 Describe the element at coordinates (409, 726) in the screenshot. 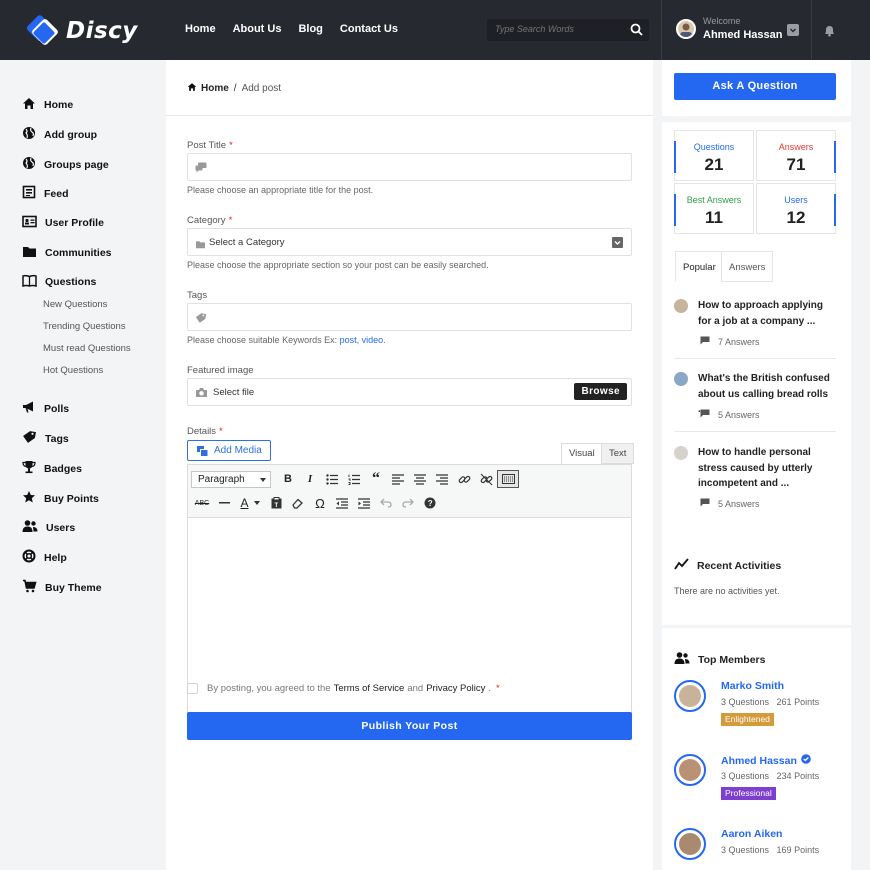

I see `publish-post-button: Publish Your Post` at that location.